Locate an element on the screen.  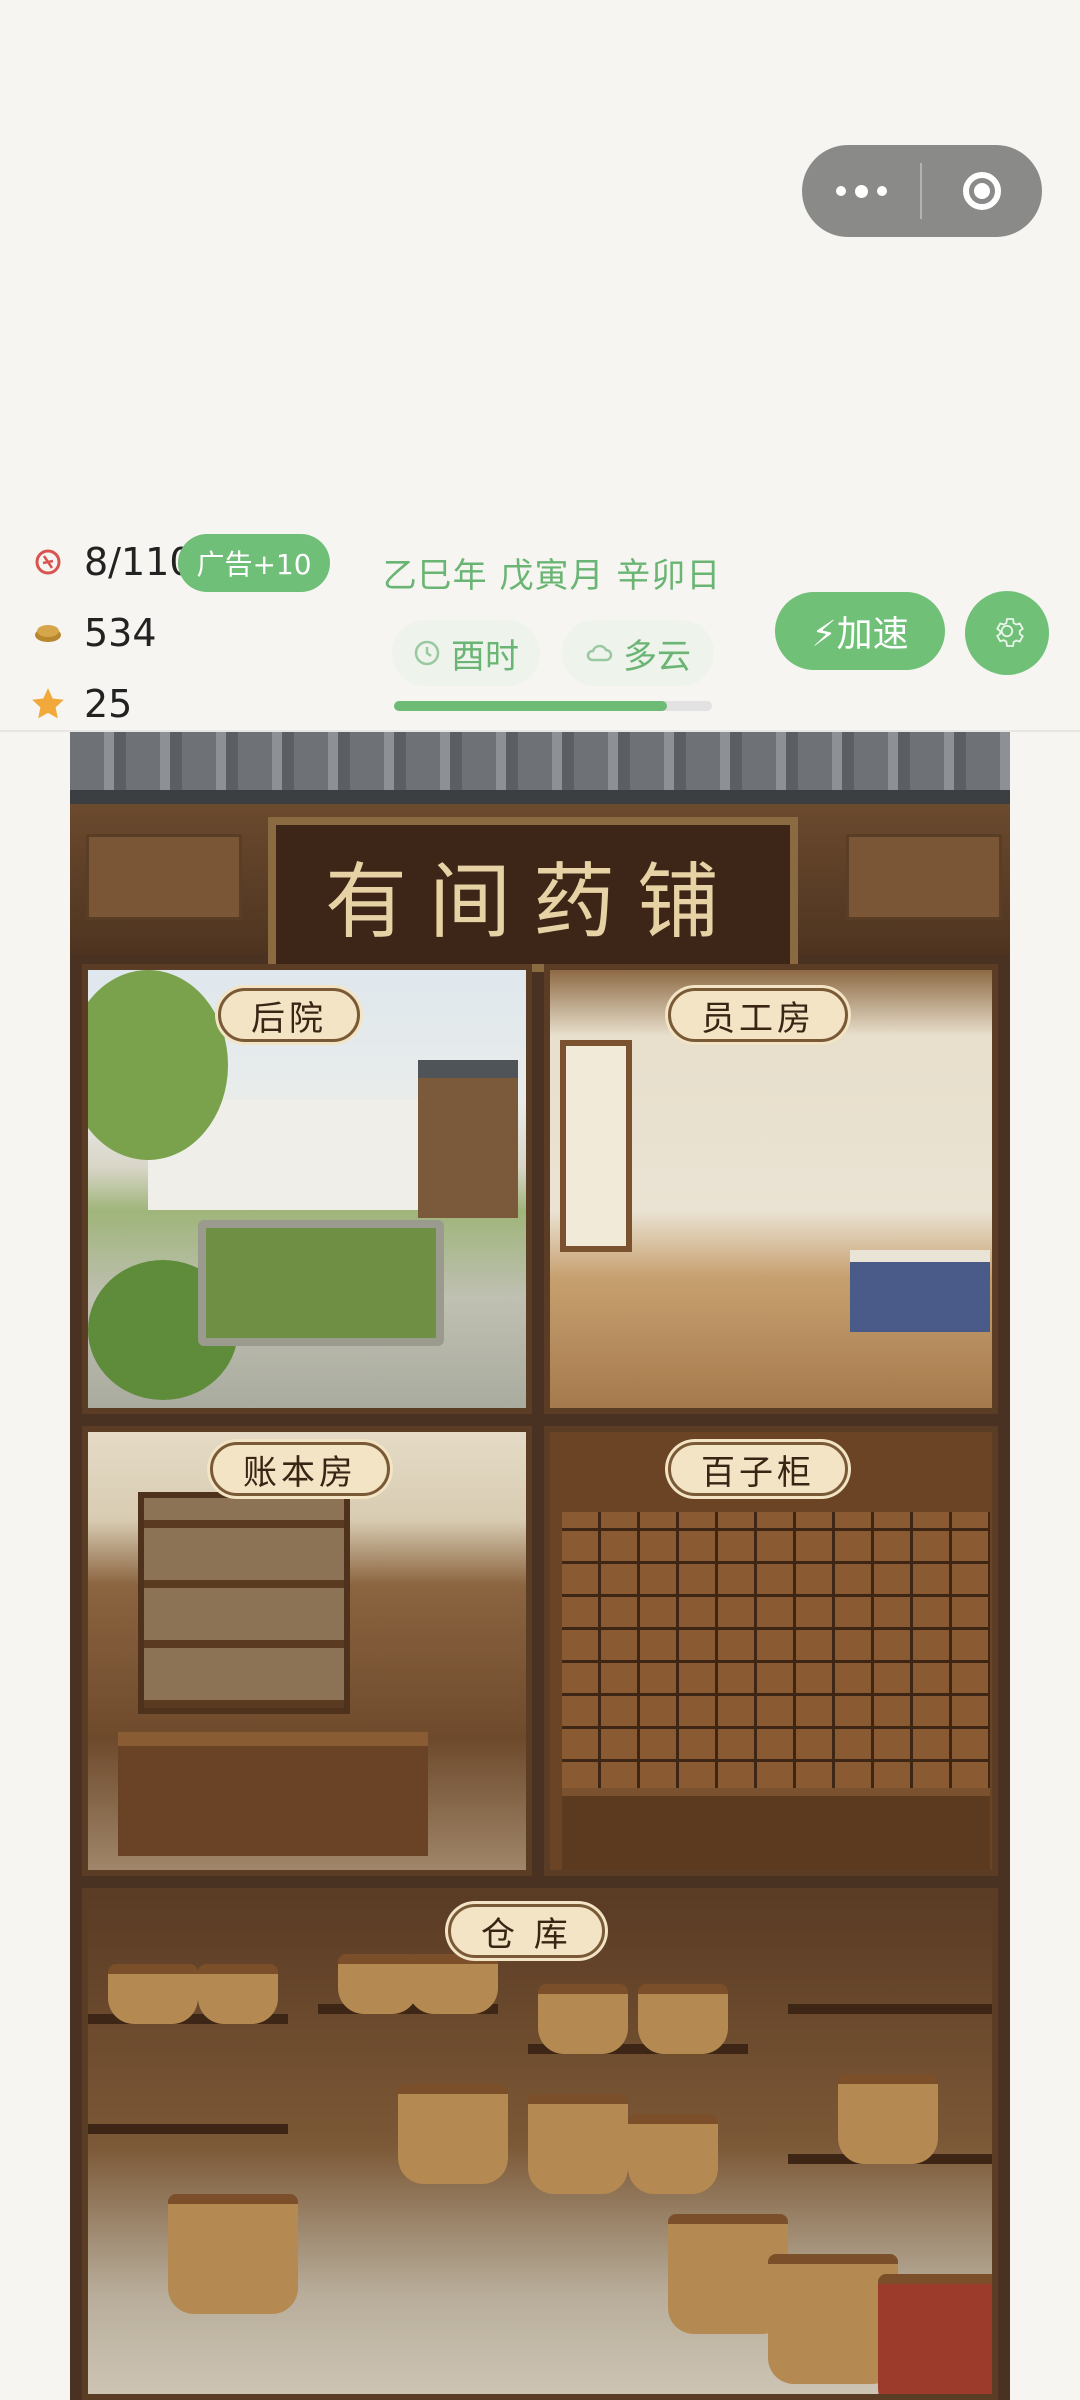
label-backyard: 后院 is located at coordinates (289, 1015).